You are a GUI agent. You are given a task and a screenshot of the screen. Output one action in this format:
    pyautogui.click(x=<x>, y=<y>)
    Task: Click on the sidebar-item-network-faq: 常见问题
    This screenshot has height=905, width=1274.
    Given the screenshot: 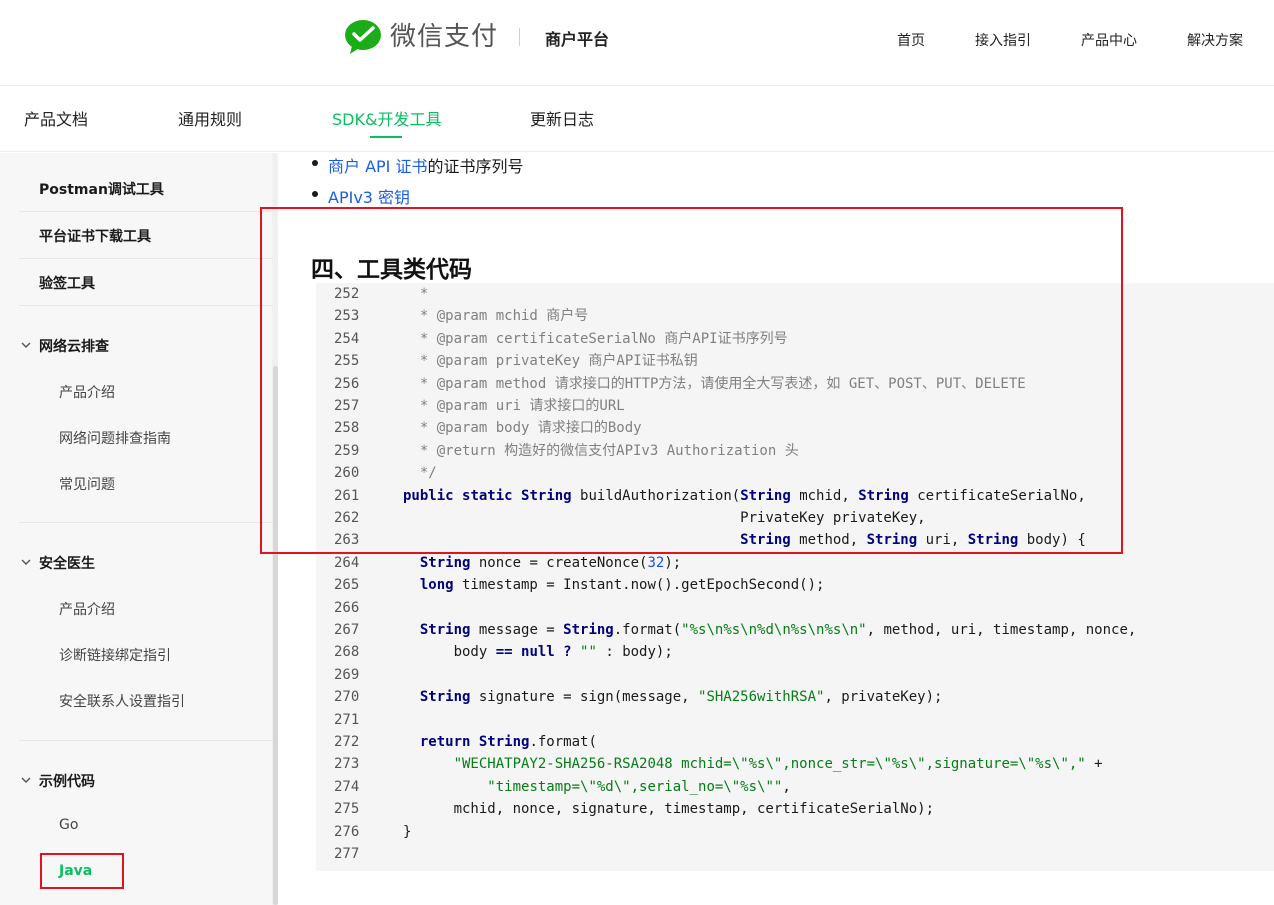 What is the action you would take?
    pyautogui.click(x=87, y=484)
    